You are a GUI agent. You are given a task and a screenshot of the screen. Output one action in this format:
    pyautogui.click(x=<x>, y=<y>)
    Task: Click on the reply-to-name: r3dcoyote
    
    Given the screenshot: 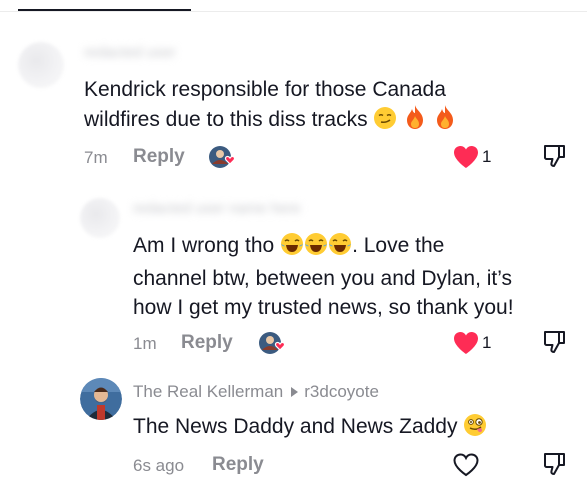 What is the action you would take?
    pyautogui.click(x=341, y=391)
    